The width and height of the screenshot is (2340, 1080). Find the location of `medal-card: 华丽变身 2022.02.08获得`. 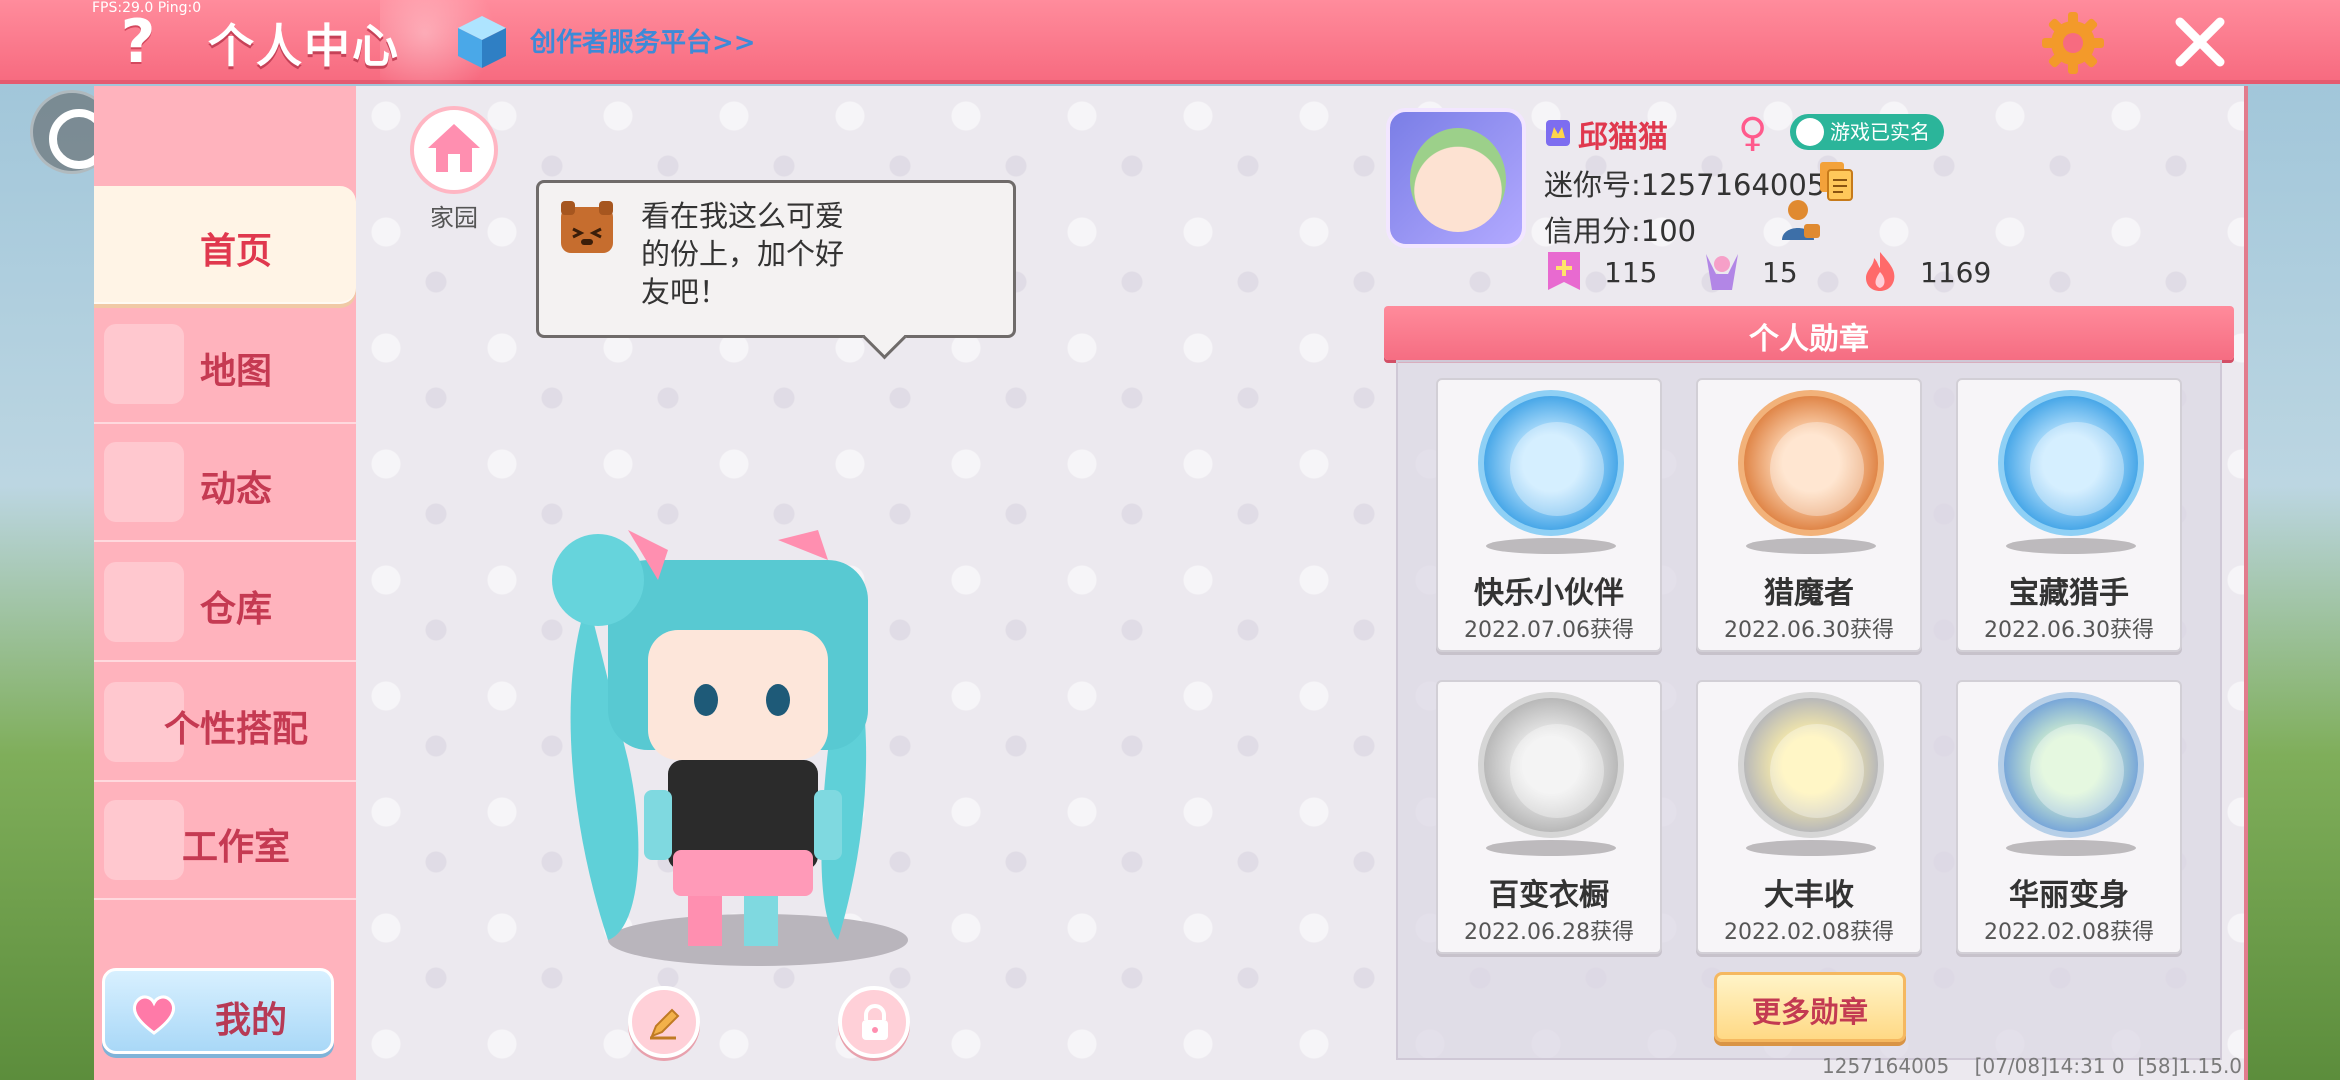

medal-card: 华丽变身 2022.02.08获得 is located at coordinates (2069, 817).